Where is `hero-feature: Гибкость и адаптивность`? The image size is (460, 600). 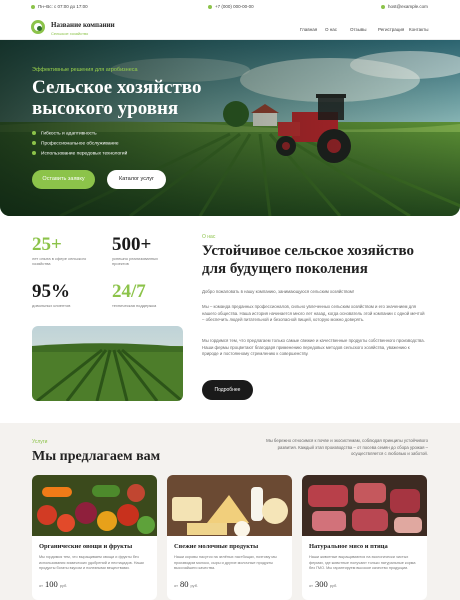 hero-feature: Гибкость и адаптивность is located at coordinates (79, 136).